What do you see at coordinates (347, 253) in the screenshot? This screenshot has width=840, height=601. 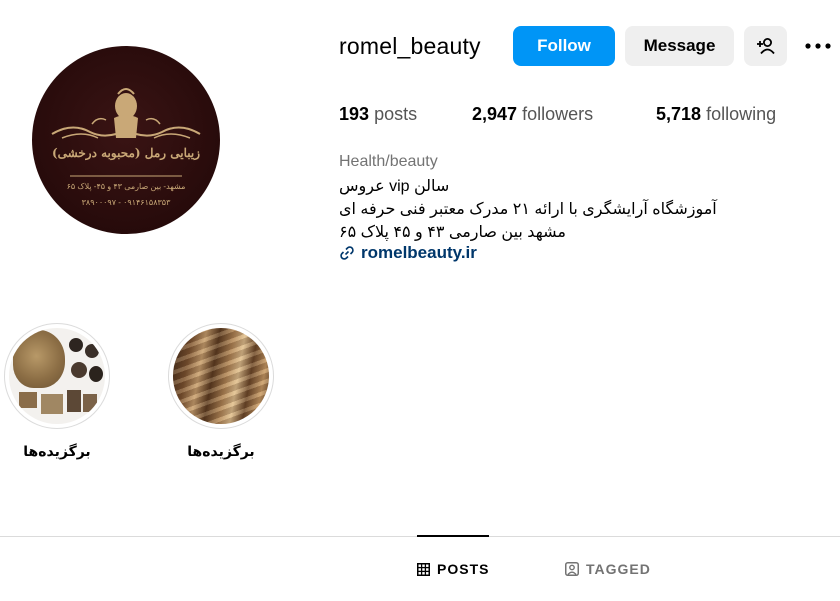 I see `link-icon` at bounding box center [347, 253].